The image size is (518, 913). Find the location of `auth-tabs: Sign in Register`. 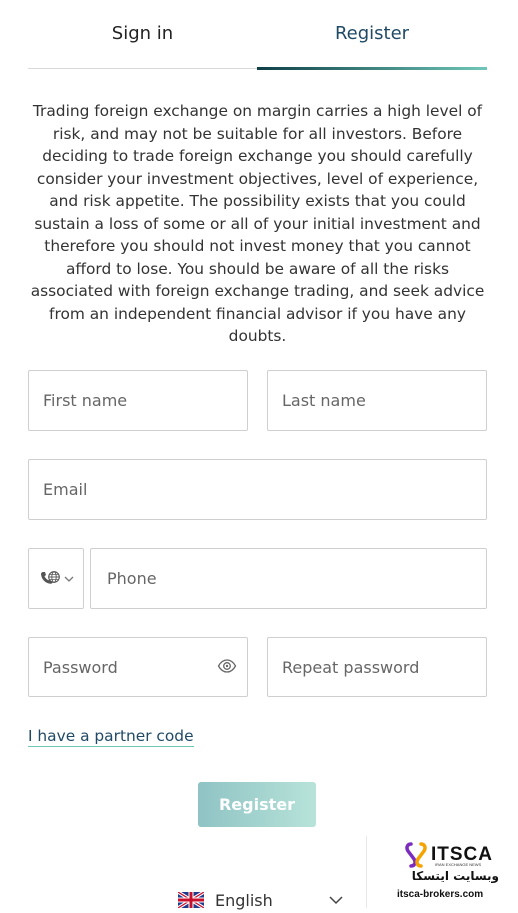

auth-tabs: Sign in Register is located at coordinates (257, 35).